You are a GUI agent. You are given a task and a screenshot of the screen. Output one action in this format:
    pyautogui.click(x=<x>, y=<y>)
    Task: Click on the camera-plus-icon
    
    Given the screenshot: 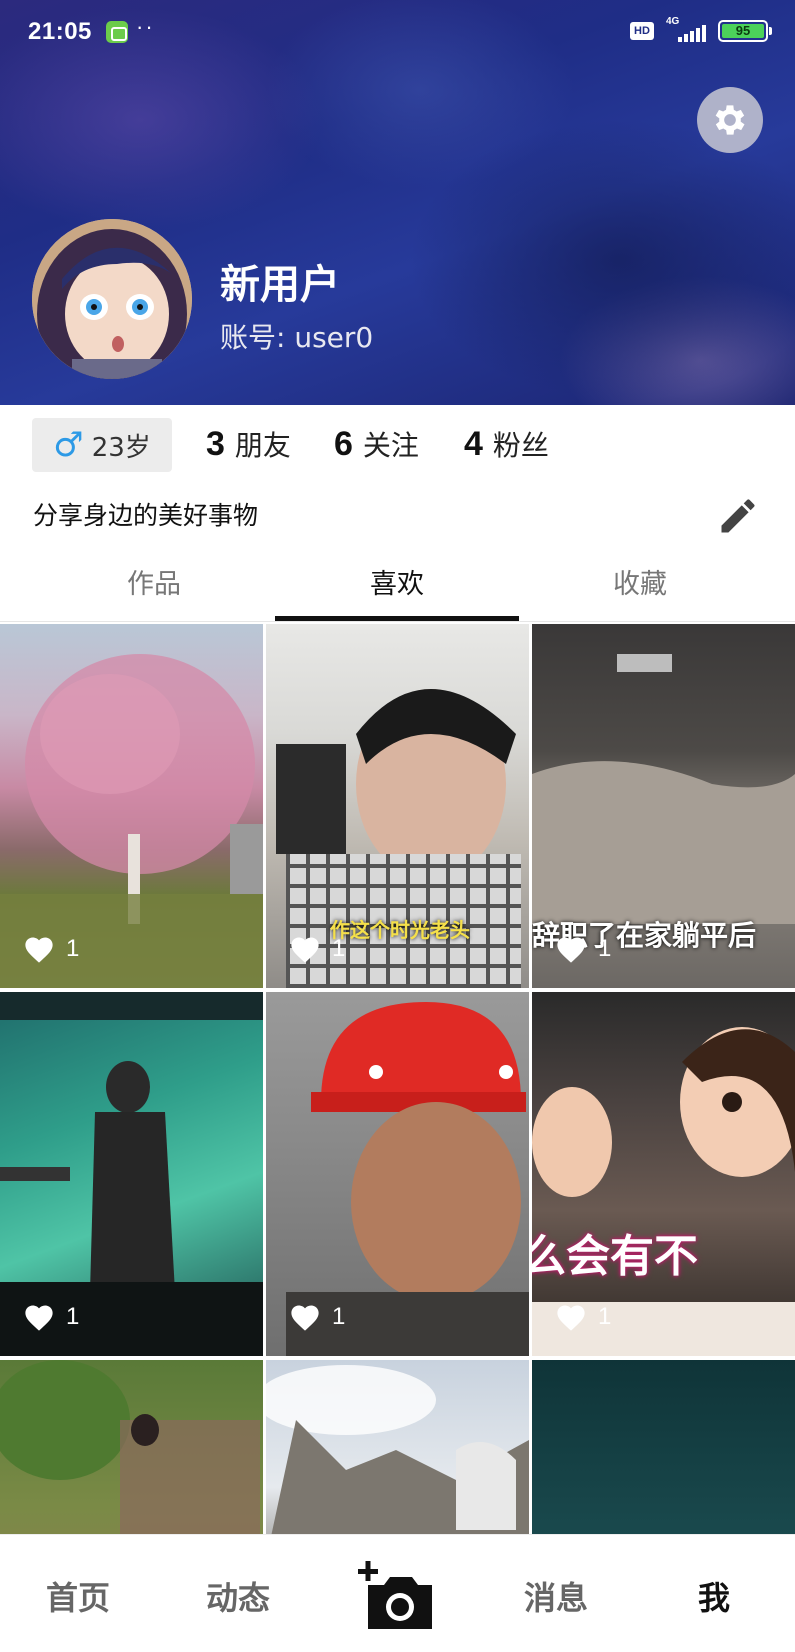 What is the action you would take?
    pyautogui.click(x=395, y=1595)
    